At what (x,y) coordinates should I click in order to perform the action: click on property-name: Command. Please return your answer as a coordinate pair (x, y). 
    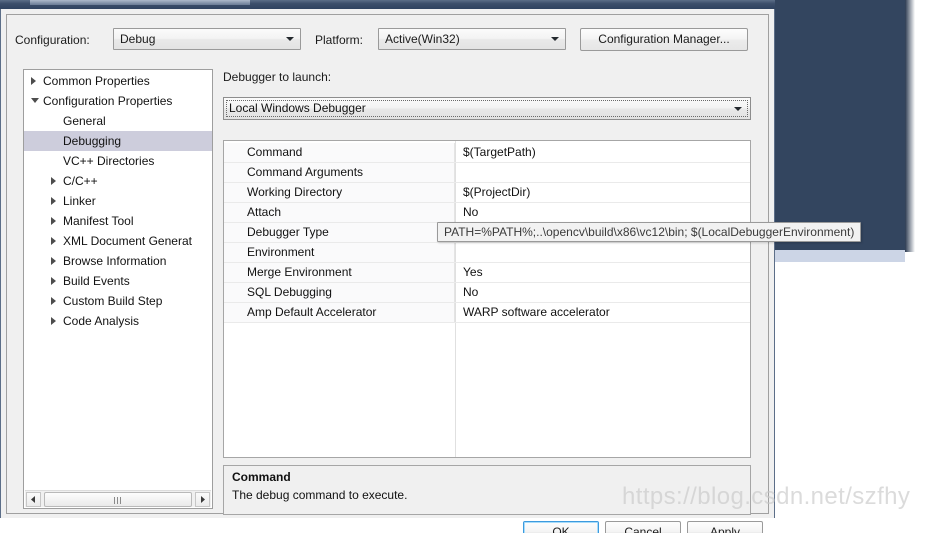
    Looking at the image, I should click on (339, 152).